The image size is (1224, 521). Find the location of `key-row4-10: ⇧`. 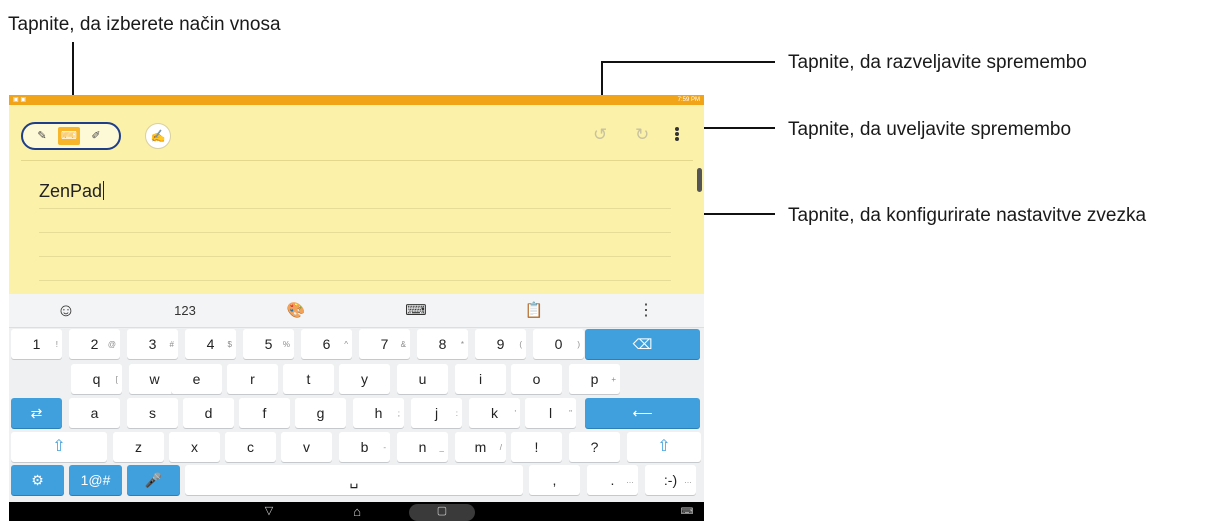

key-row4-10: ⇧ is located at coordinates (664, 447).